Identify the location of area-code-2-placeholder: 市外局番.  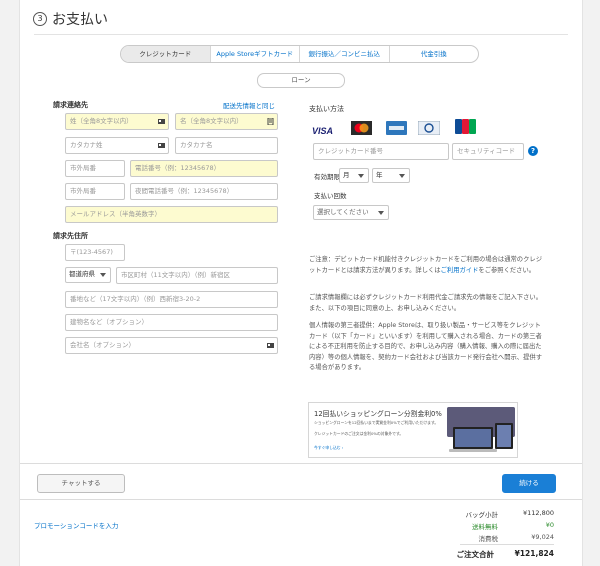
(83, 191).